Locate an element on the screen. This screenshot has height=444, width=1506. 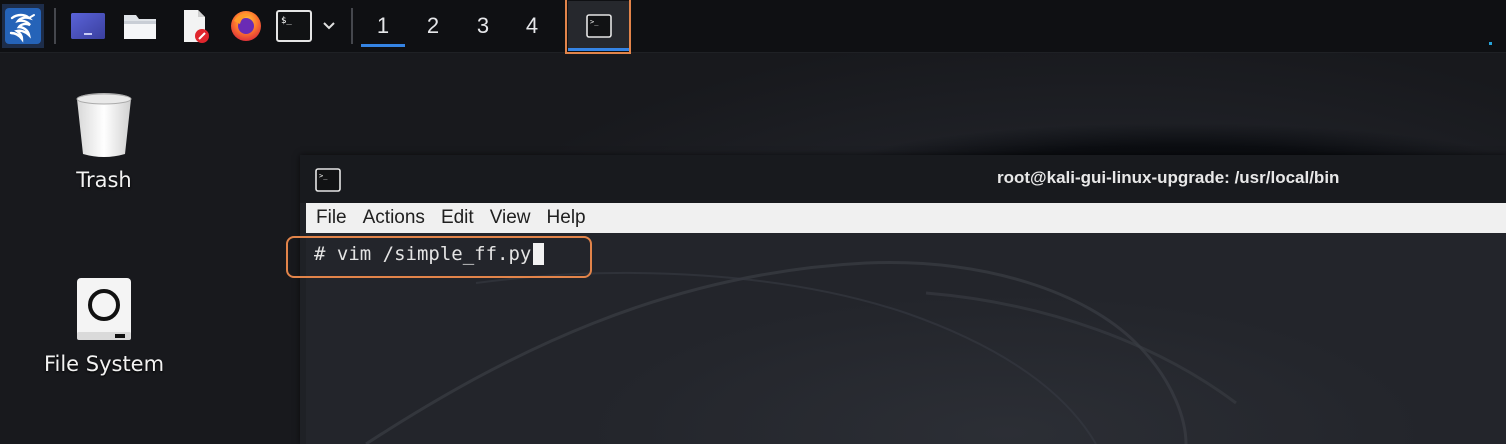
chevron-down-icon is located at coordinates (329, 26).